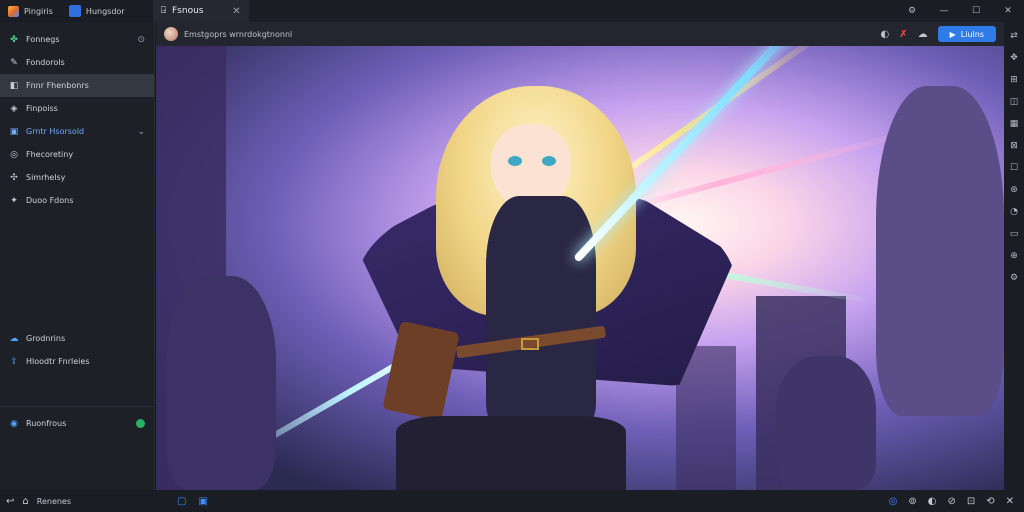 This screenshot has height=512, width=1024. What do you see at coordinates (893, 501) in the screenshot?
I see `location-icon: ◎` at bounding box center [893, 501].